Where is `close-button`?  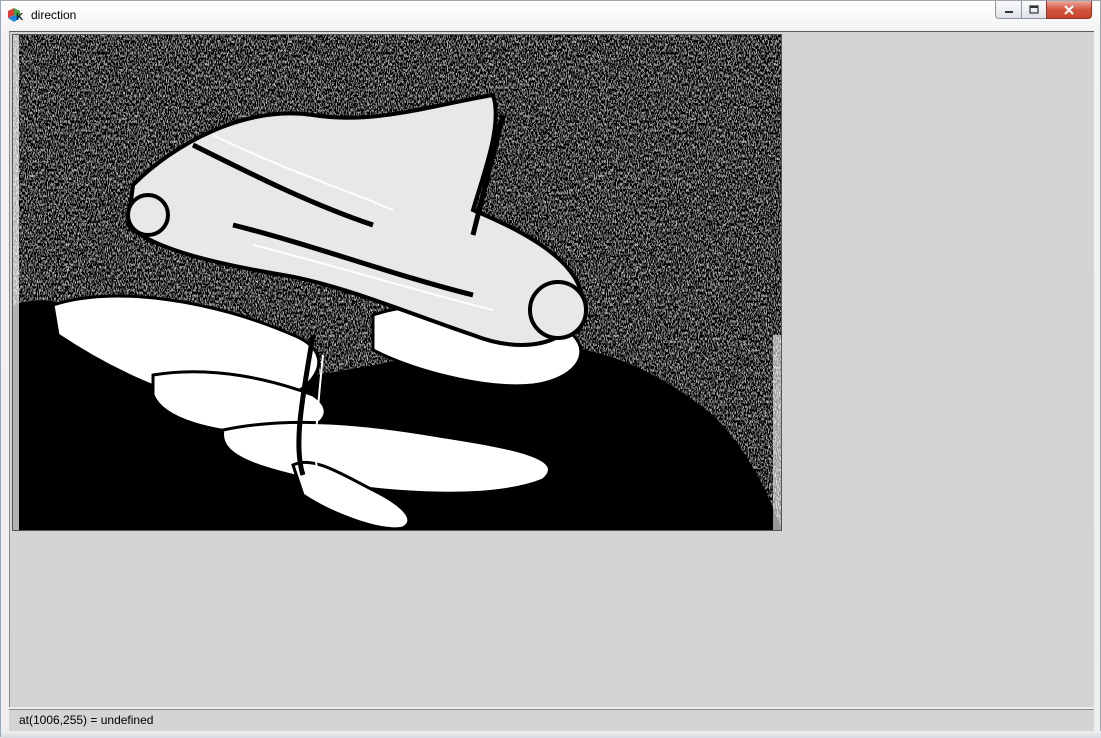
close-button is located at coordinates (1069, 10).